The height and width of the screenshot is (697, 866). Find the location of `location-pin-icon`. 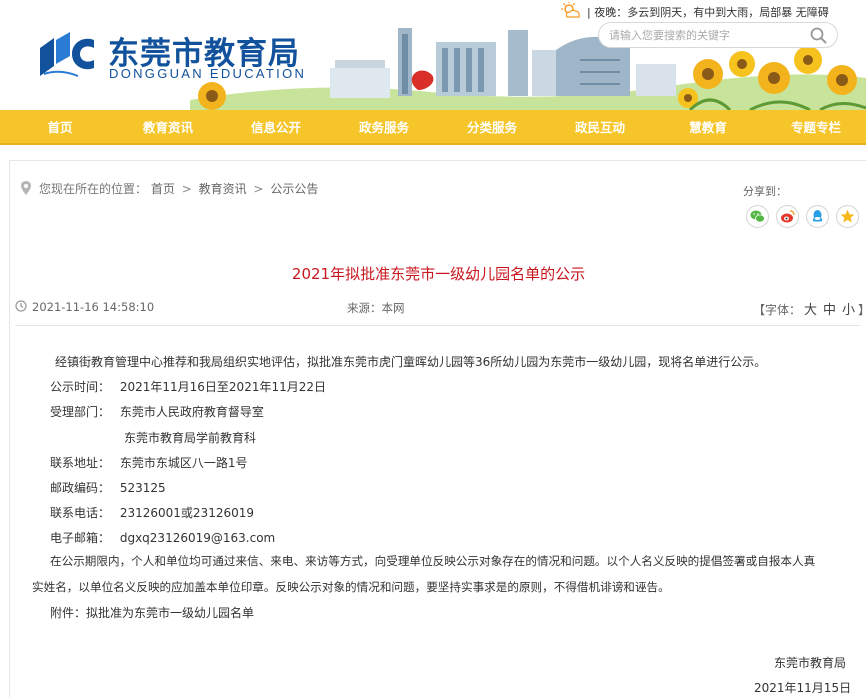

location-pin-icon is located at coordinates (26, 188).